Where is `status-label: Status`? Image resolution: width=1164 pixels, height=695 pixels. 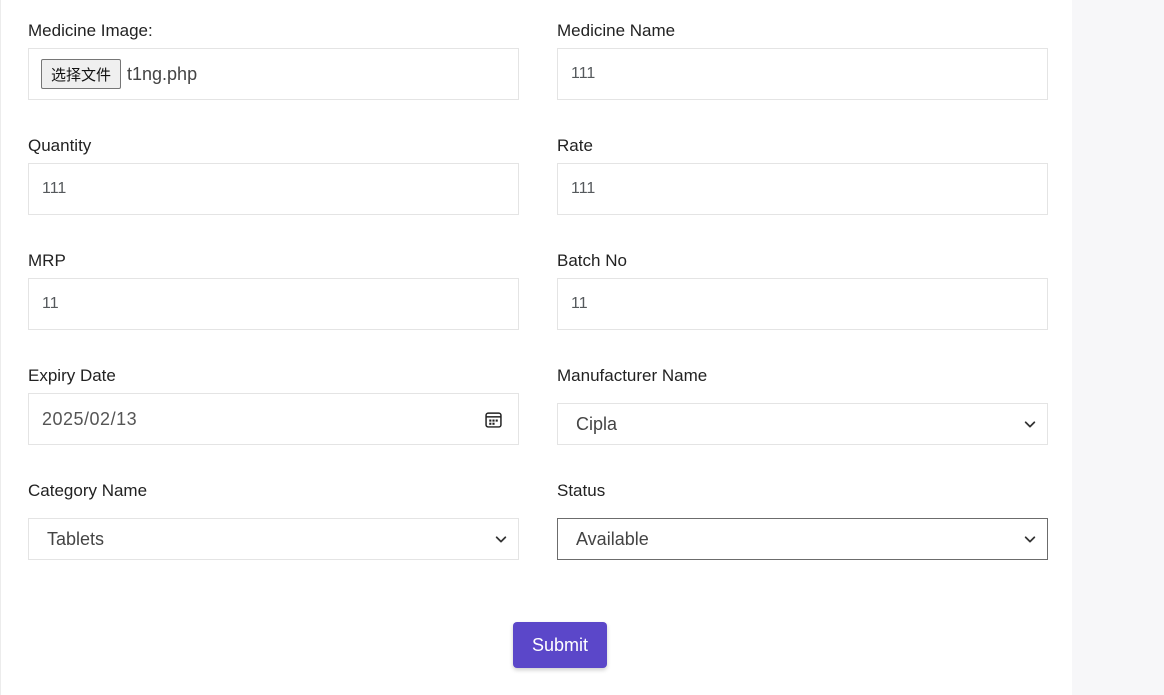
status-label: Status is located at coordinates (581, 490).